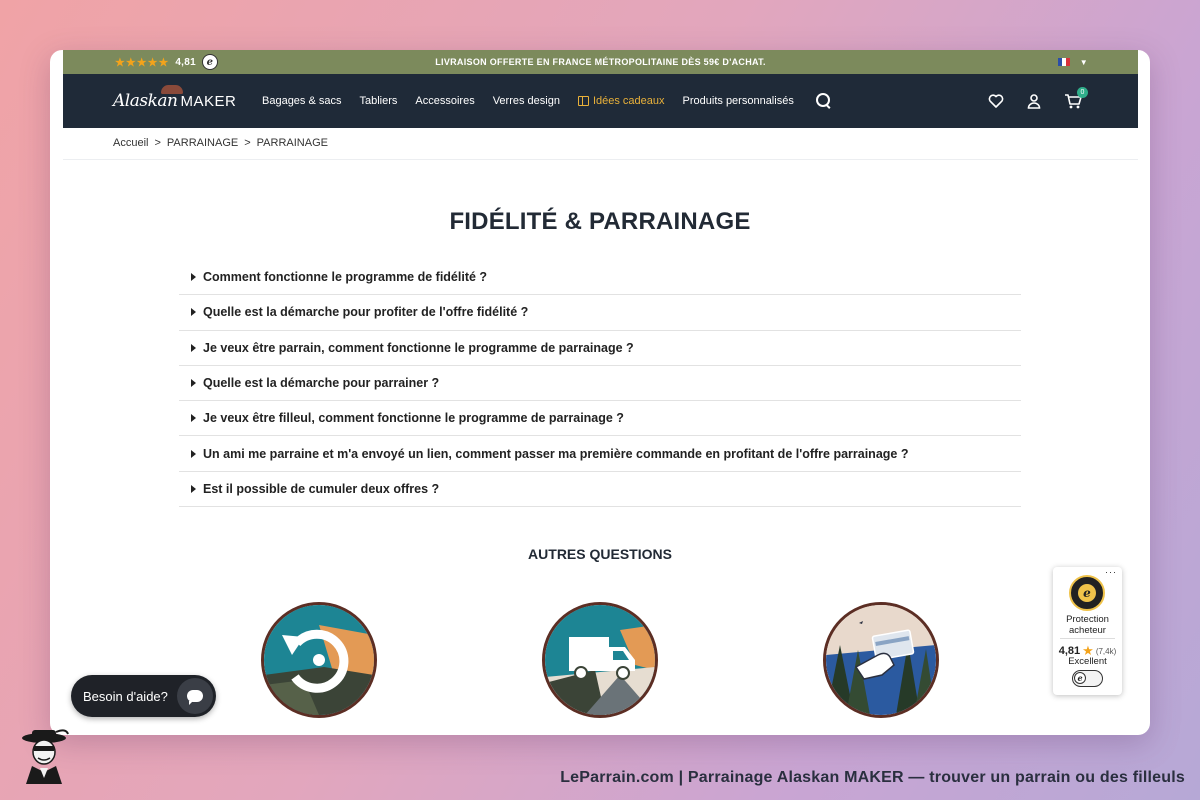 Image resolution: width=1200 pixels, height=800 pixels. I want to click on chevron-down-icon: ▼, so click(1083, 62).